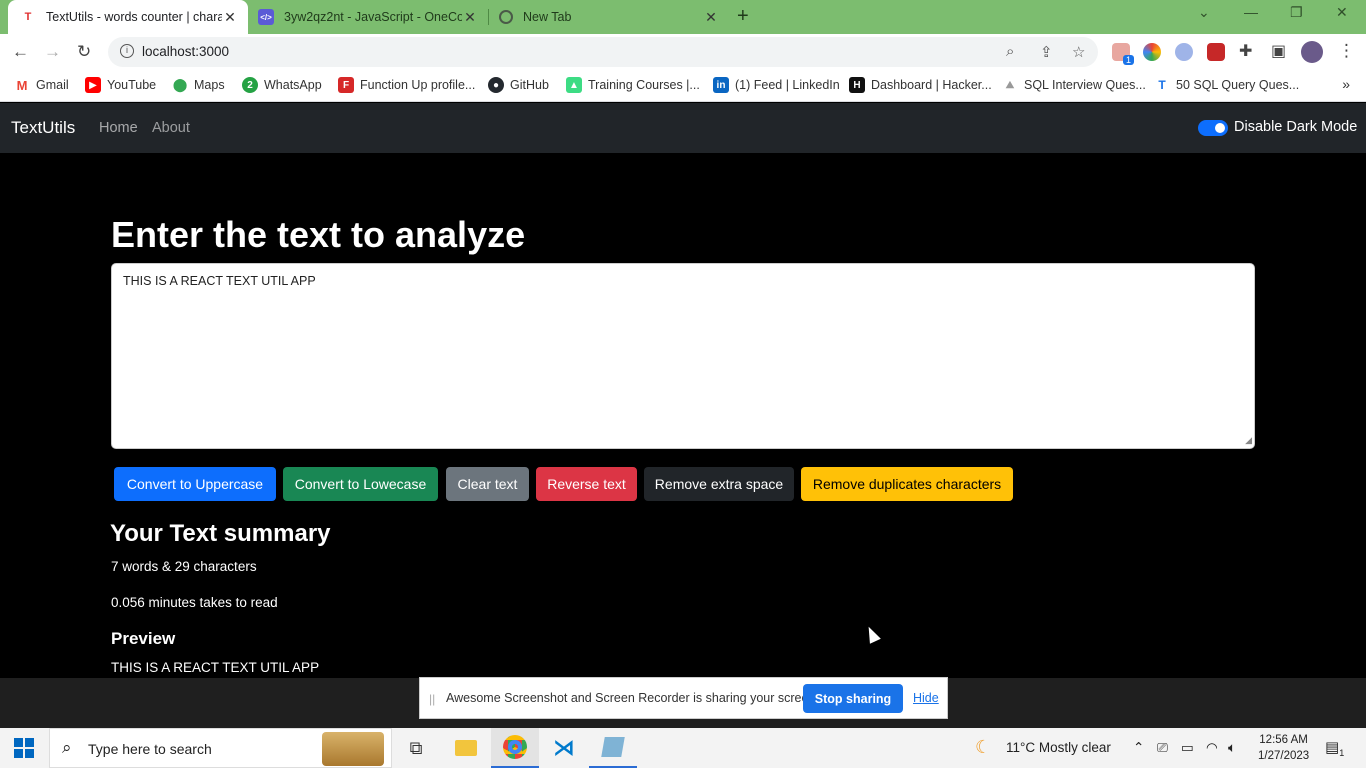 The height and width of the screenshot is (768, 1366). Describe the element at coordinates (215, 667) in the screenshot. I see `preview-text: THIS IS A REACT TEXT UTIL APP` at that location.